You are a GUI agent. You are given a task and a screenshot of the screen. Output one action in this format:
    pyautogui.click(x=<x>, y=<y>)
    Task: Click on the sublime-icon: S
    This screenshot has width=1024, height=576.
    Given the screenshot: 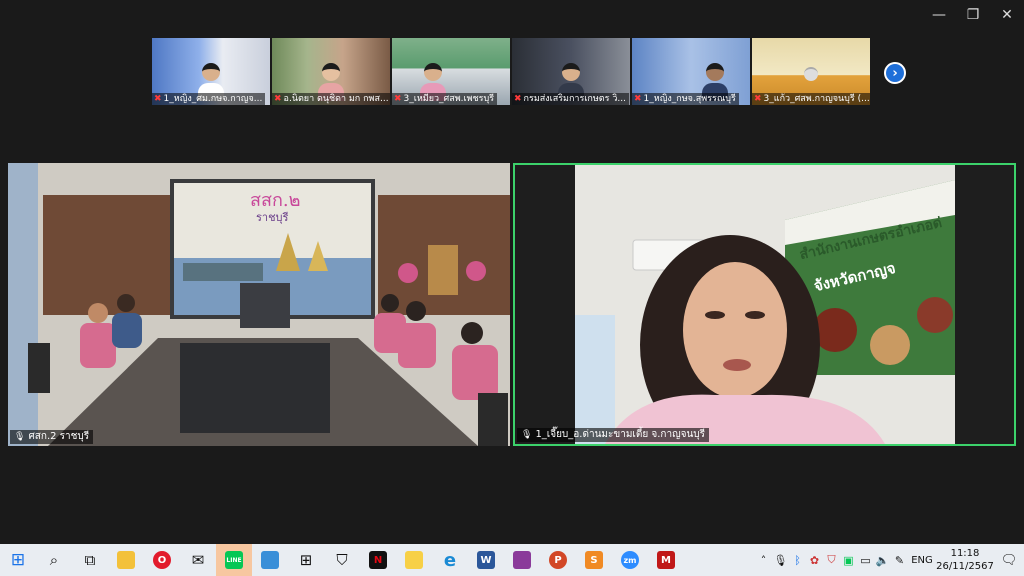 What is the action you would take?
    pyautogui.click(x=594, y=560)
    